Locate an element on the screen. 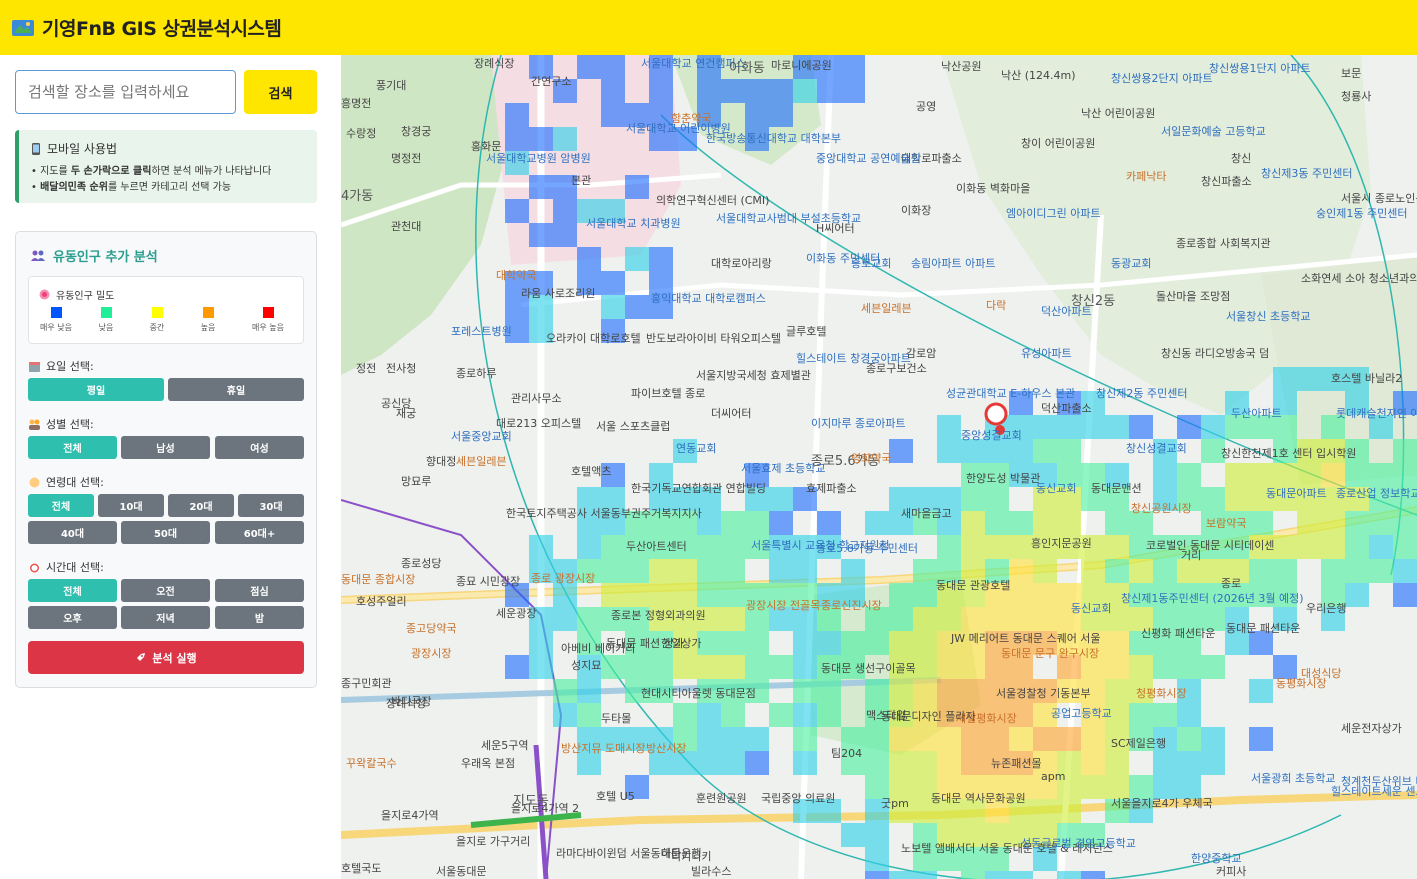 The height and width of the screenshot is (879, 1417). time-morning-button: 오전 is located at coordinates (165, 590).